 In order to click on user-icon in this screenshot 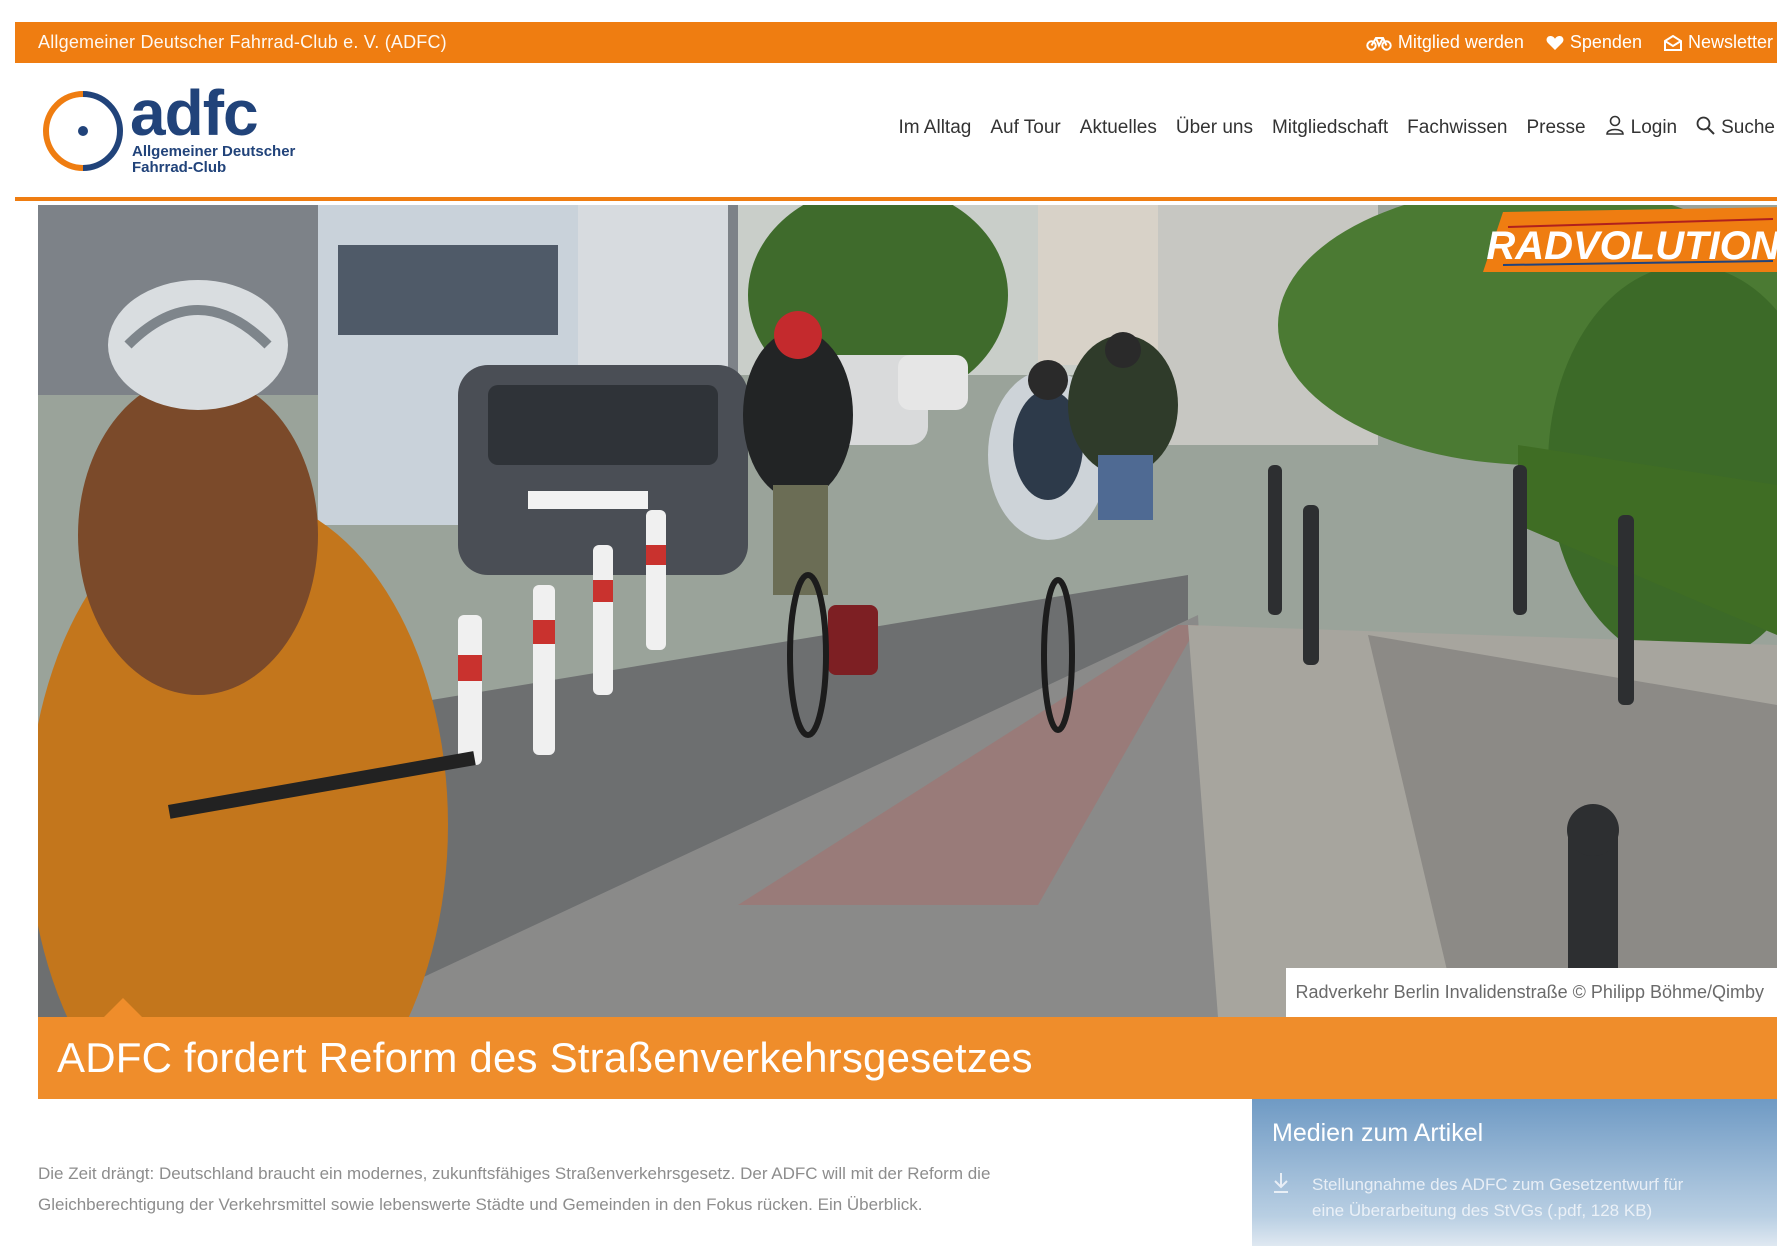, I will do `click(1615, 128)`.